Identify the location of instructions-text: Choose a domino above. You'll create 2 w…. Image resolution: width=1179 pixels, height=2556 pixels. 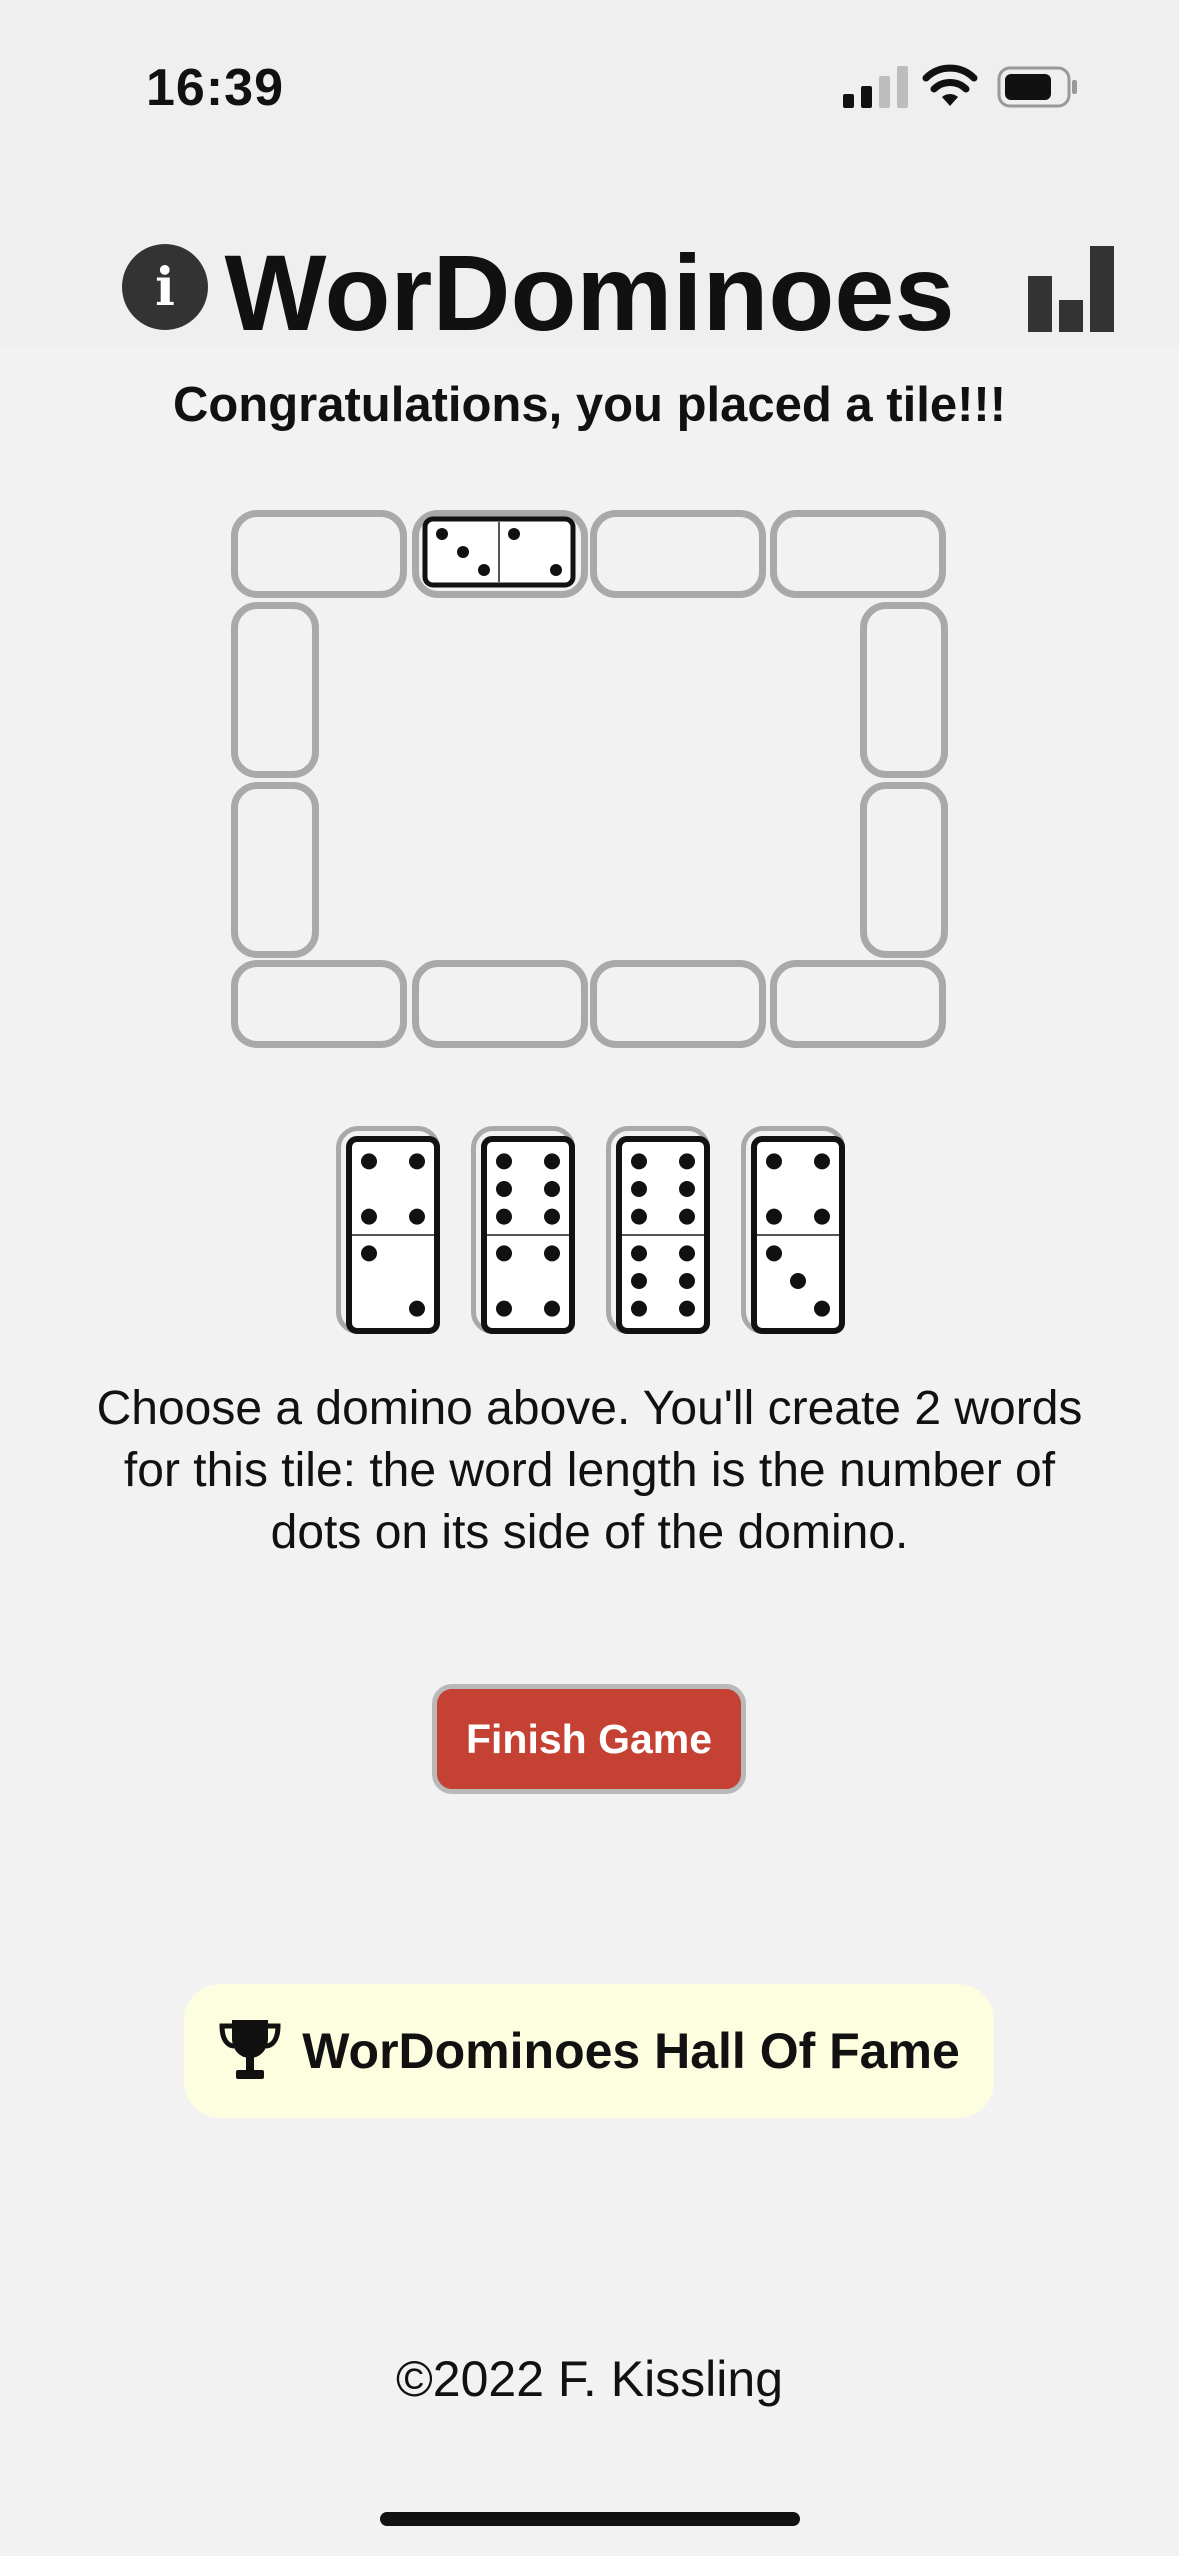
(589, 1470).